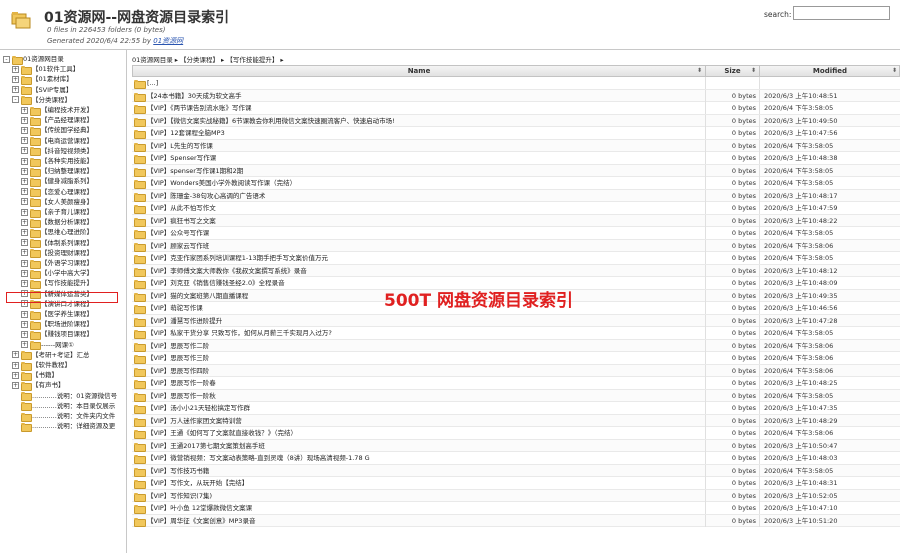 This screenshot has height=553, width=900. What do you see at coordinates (41, 100) in the screenshot?
I see `tree-node: - 【分类课程】` at bounding box center [41, 100].